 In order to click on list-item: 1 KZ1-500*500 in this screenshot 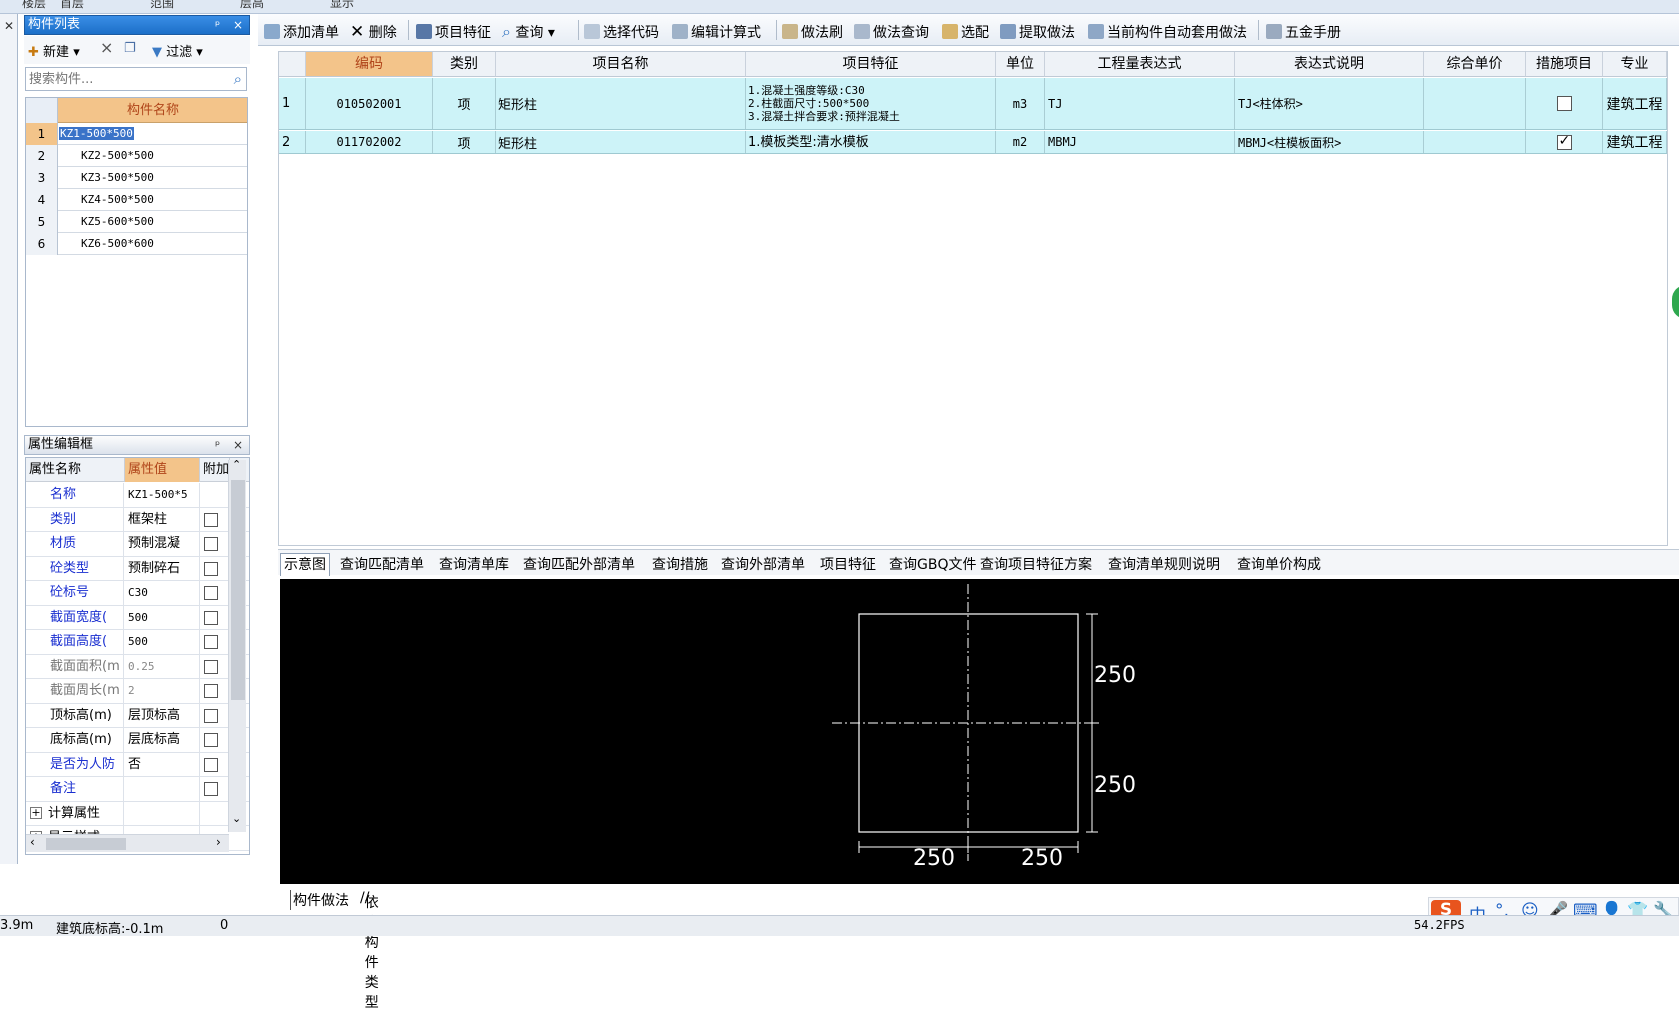, I will do `click(136, 134)`.